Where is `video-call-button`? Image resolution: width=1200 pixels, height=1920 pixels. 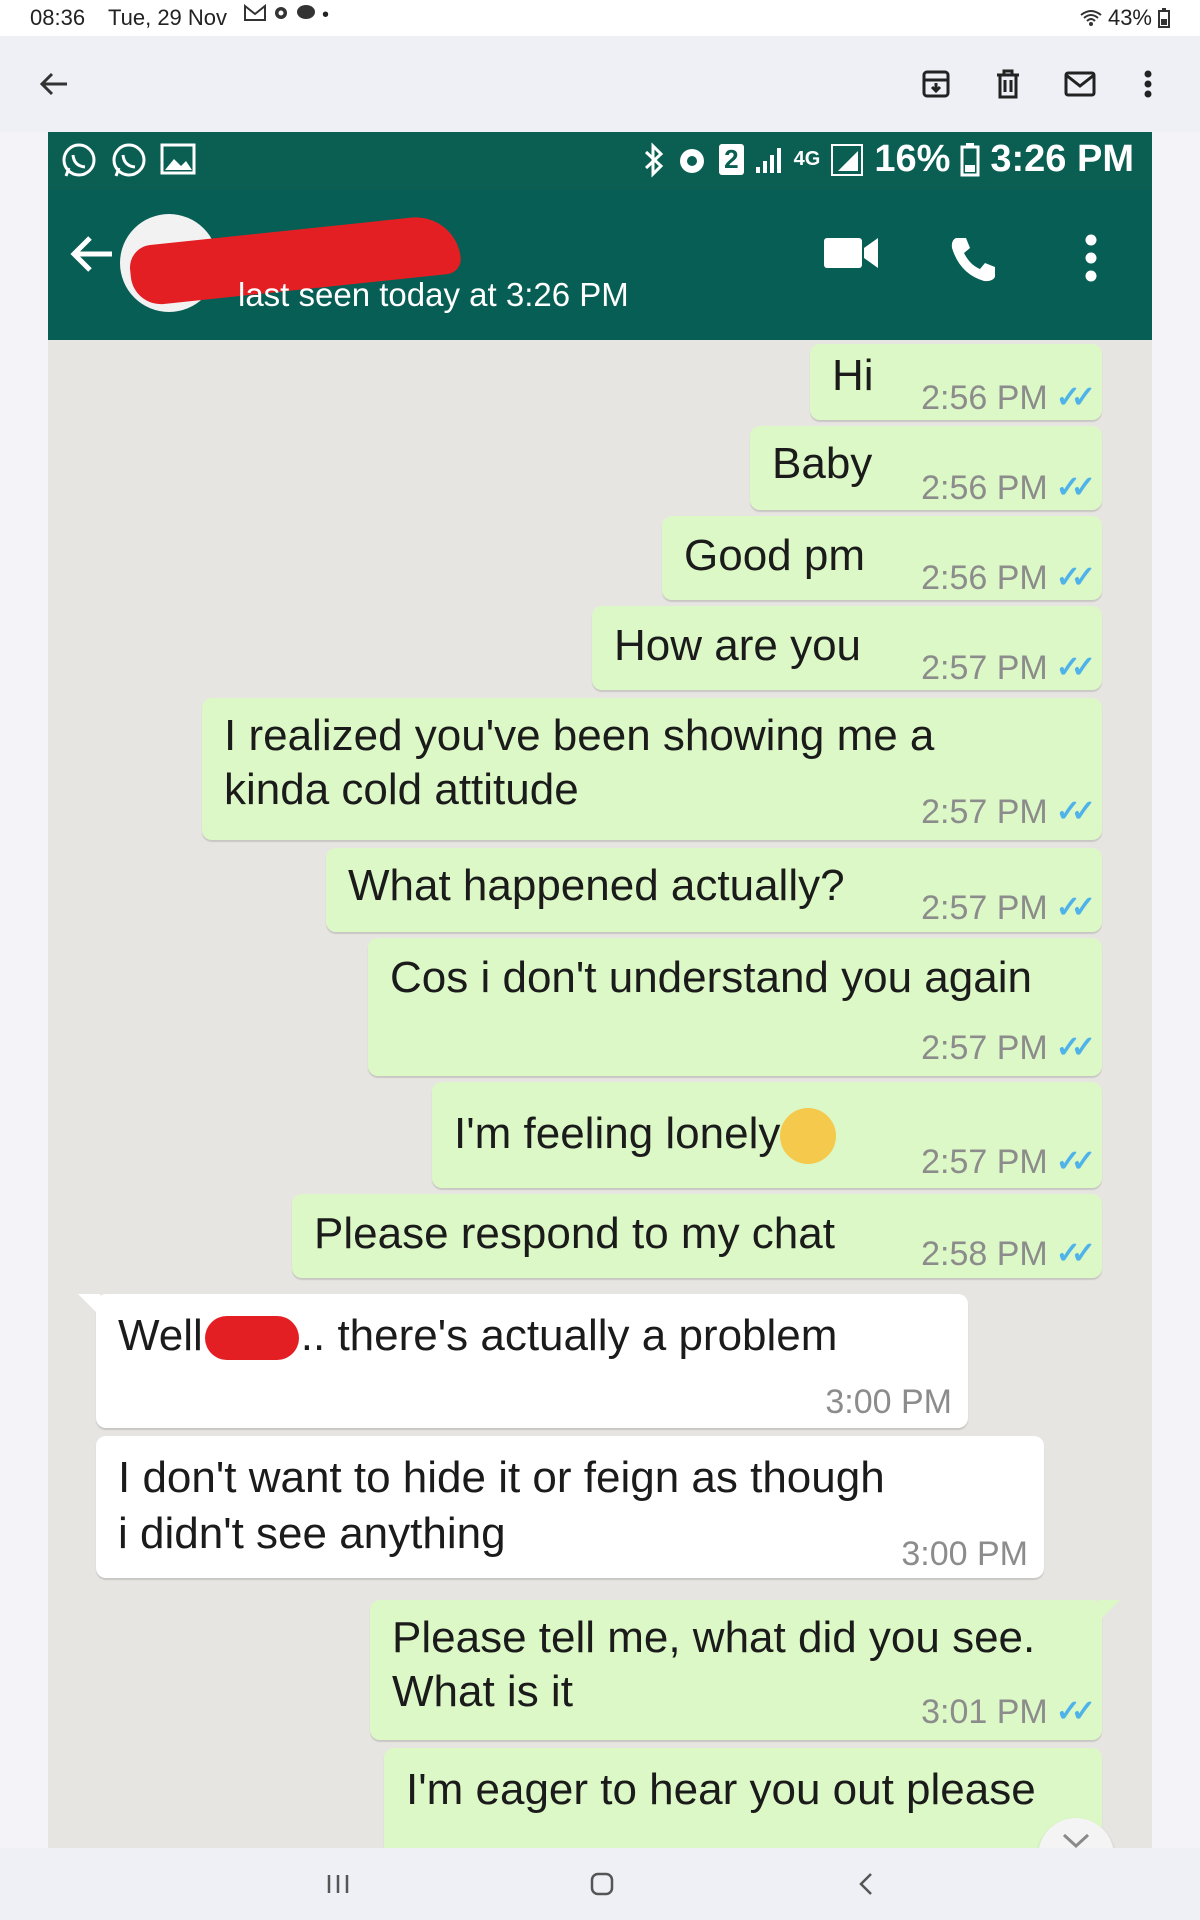 video-call-button is located at coordinates (851, 255).